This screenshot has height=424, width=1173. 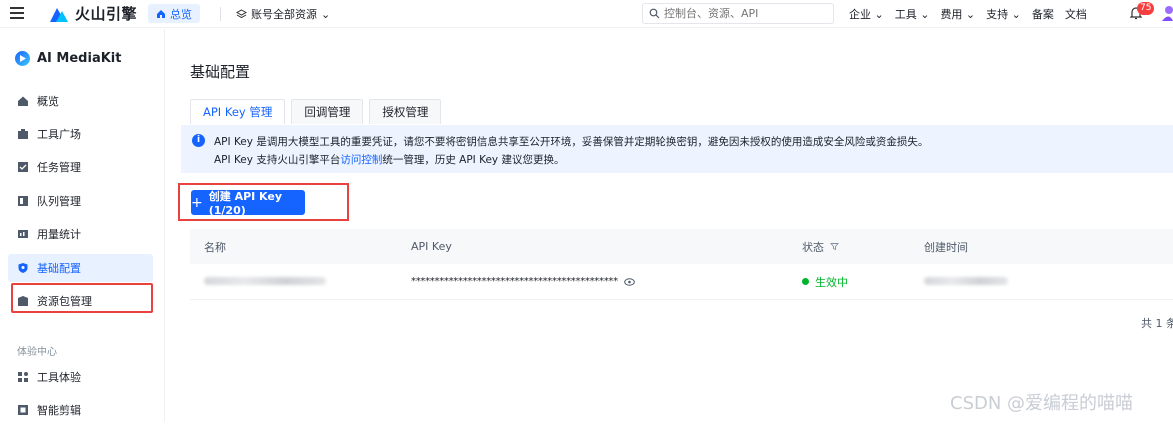 I want to click on sidebar-item-queues: 队列管理, so click(x=80, y=201).